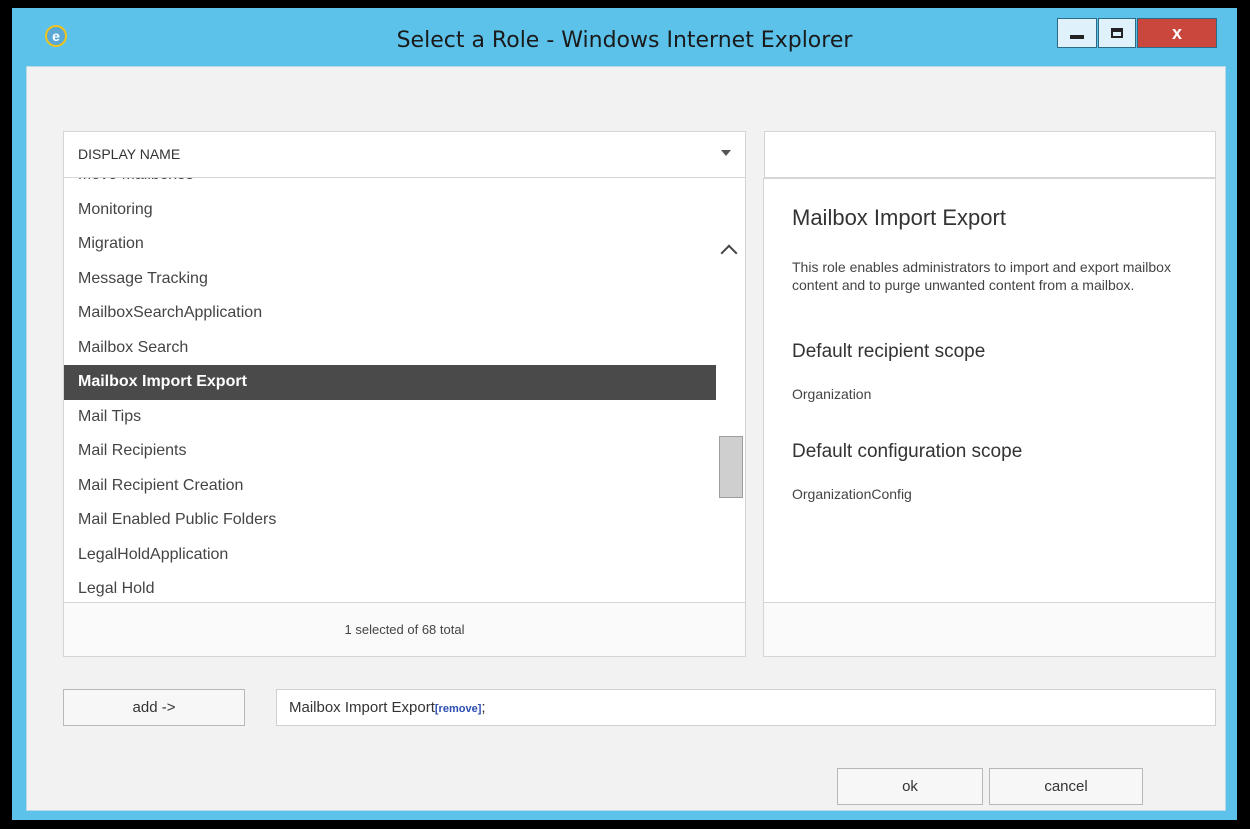 The height and width of the screenshot is (829, 1250). What do you see at coordinates (390, 382) in the screenshot?
I see `list-item-selected: Mailbox Import Export` at bounding box center [390, 382].